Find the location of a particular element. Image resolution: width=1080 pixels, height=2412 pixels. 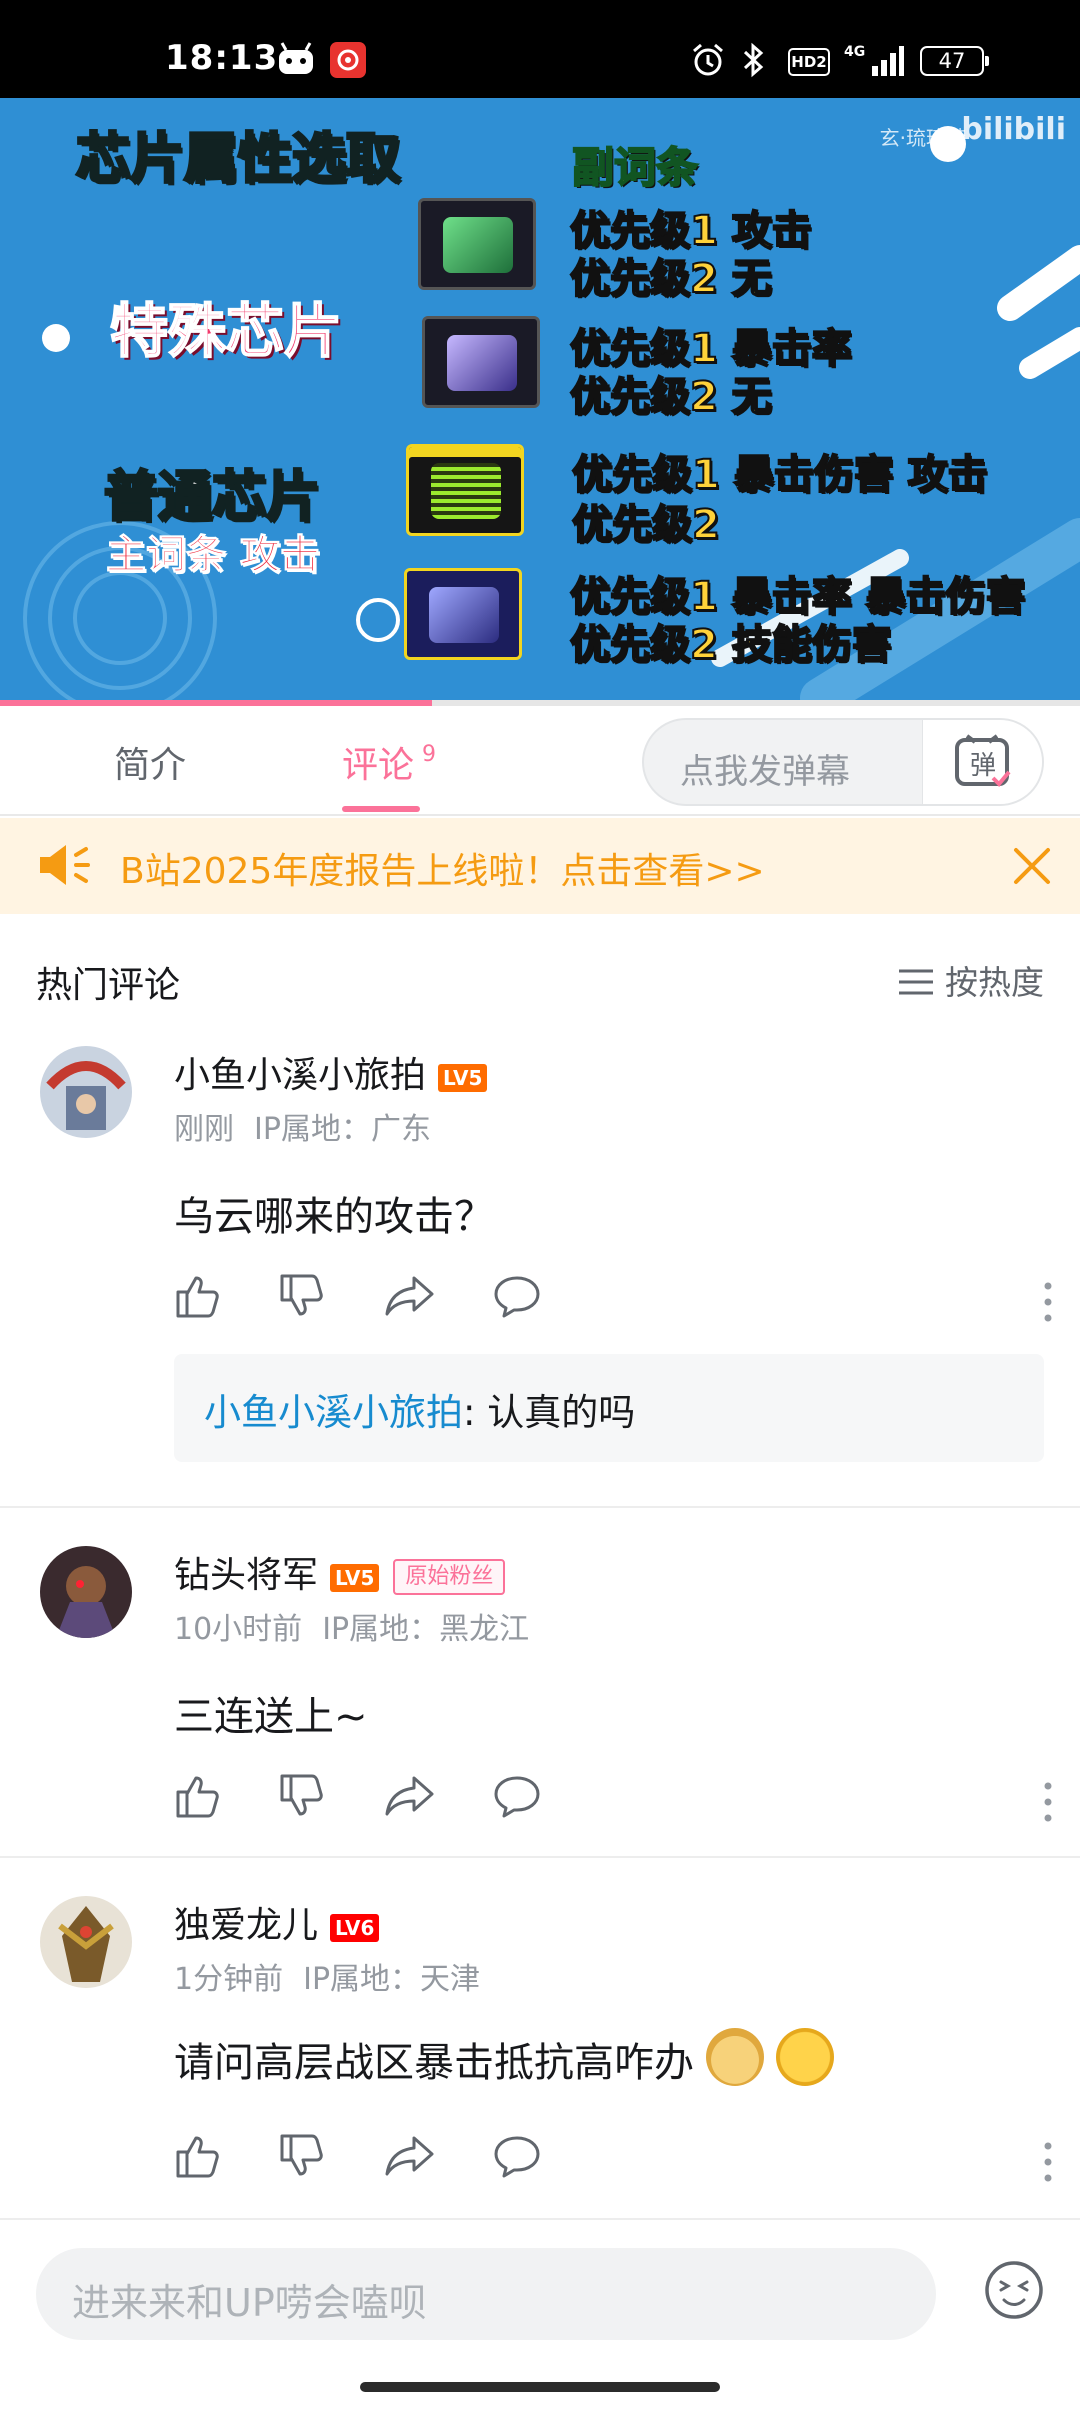

reply-text: : 认真的吗 is located at coordinates (549, 1412).